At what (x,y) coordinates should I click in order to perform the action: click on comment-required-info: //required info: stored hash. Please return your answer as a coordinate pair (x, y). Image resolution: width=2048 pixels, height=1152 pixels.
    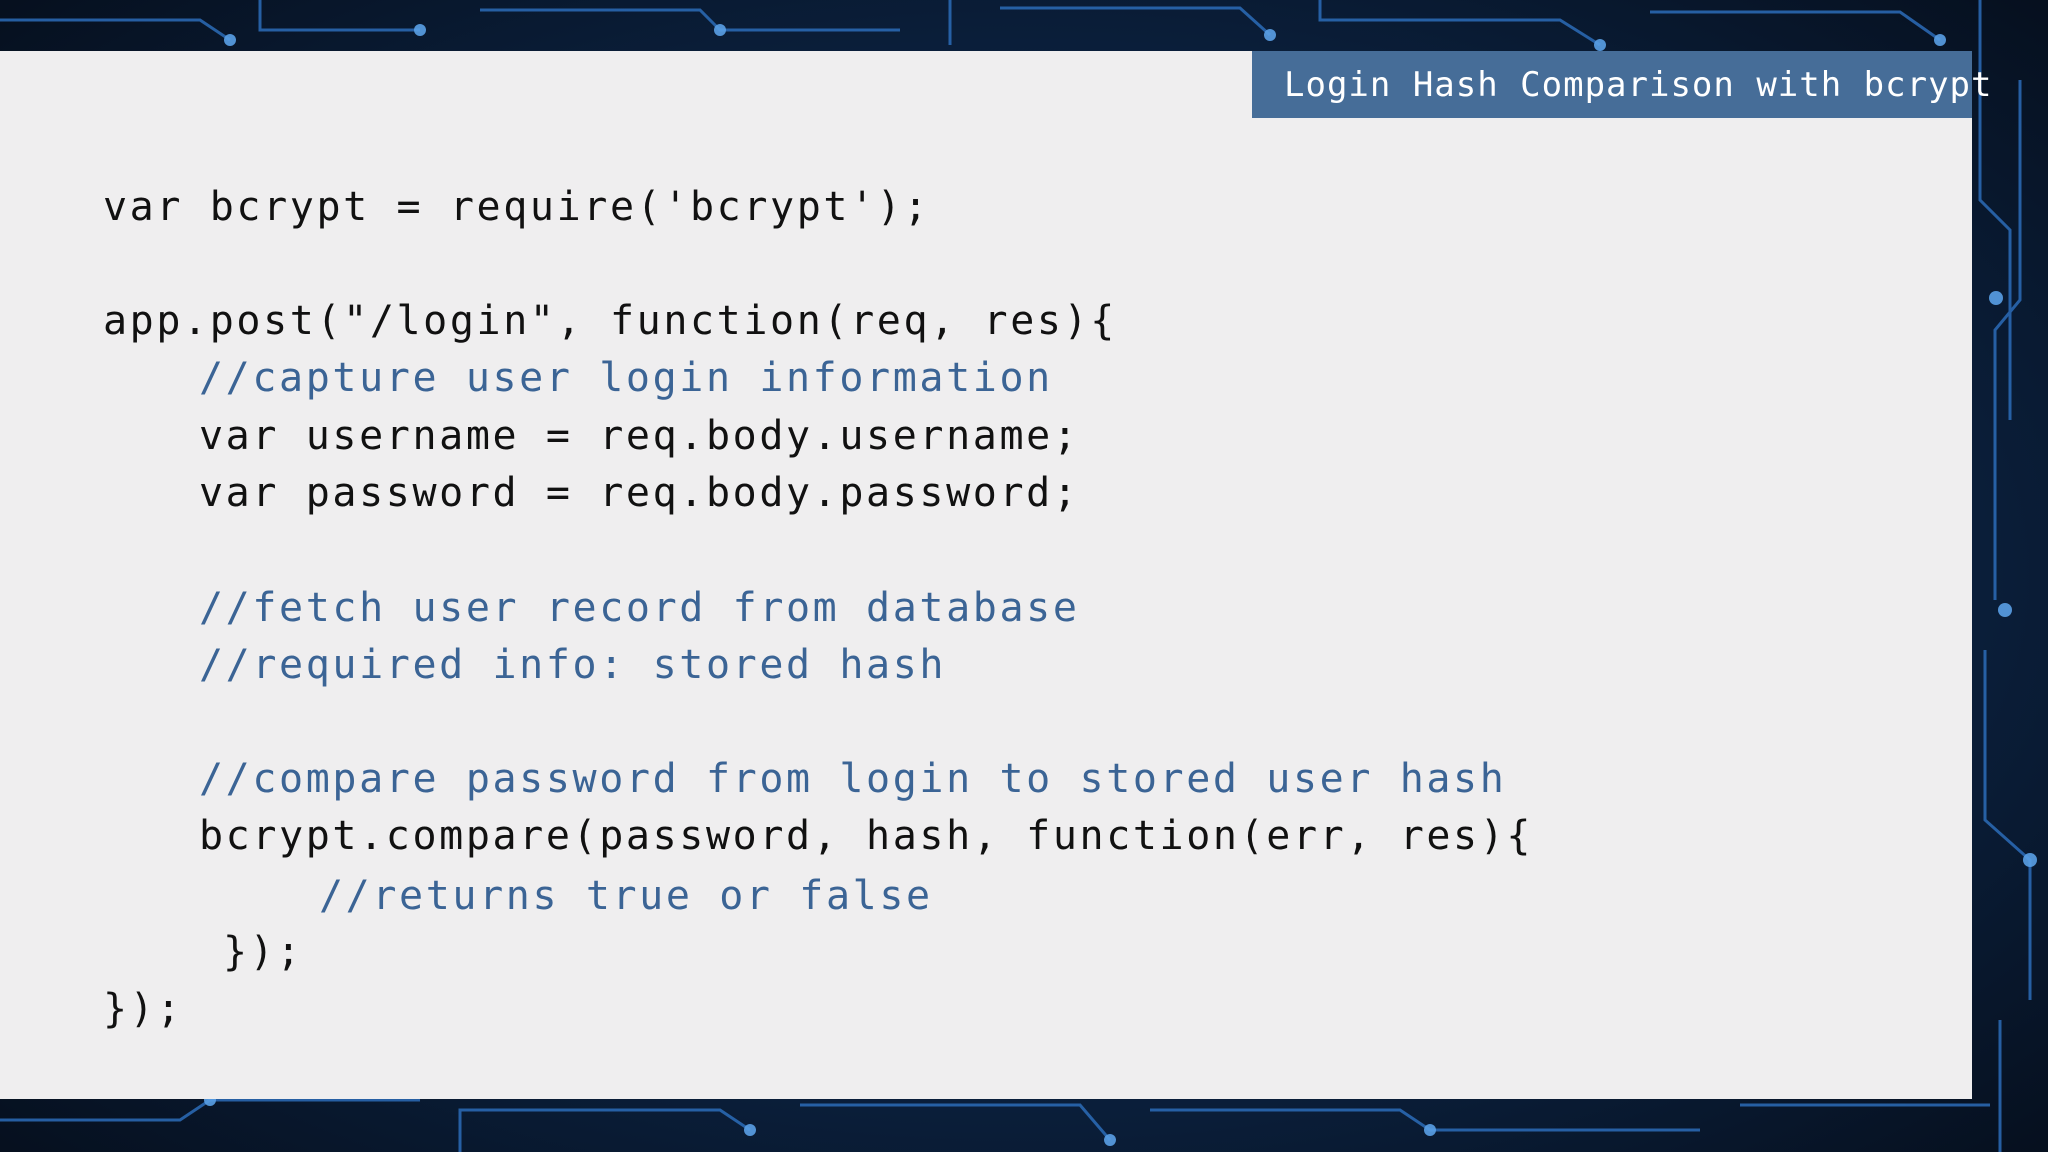
    Looking at the image, I should click on (573, 665).